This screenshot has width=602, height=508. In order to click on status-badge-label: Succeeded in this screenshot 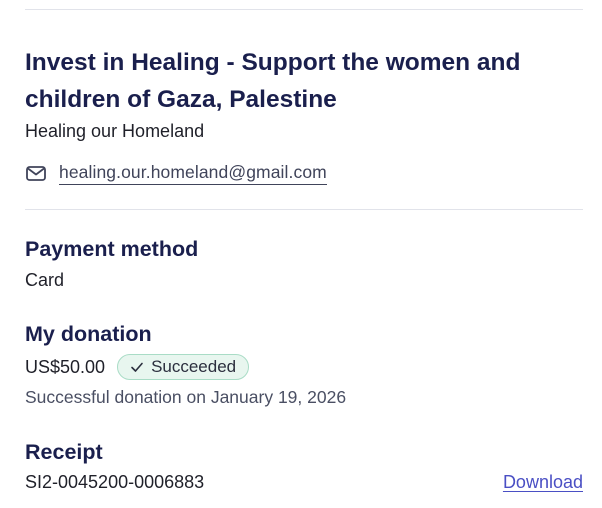, I will do `click(194, 366)`.